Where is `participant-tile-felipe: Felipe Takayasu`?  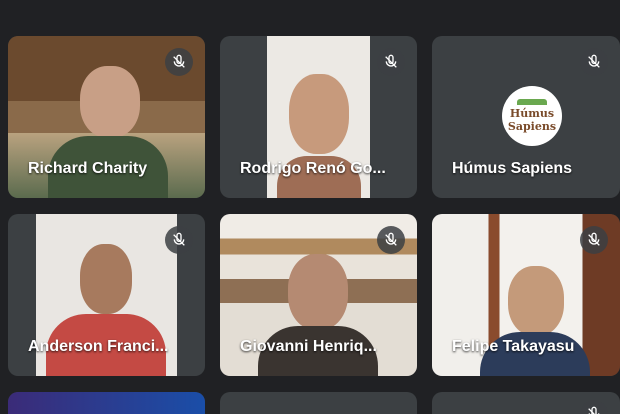
participant-tile-felipe: Felipe Takayasu is located at coordinates (526, 295).